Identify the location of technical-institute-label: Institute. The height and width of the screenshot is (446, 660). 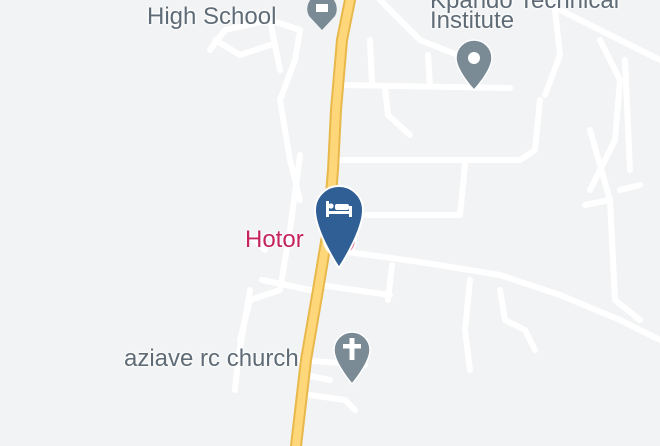
(472, 21).